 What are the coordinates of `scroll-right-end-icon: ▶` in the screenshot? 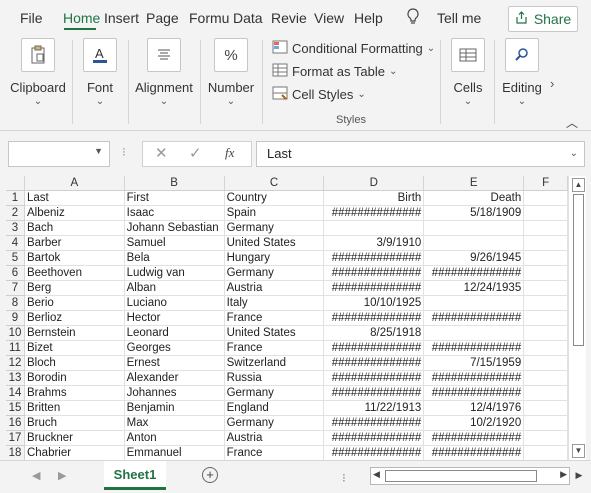 It's located at (579, 475).